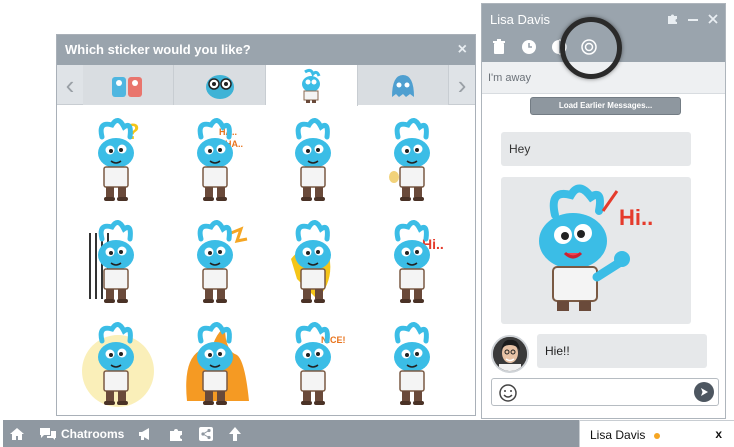 This screenshot has width=734, height=447. Describe the element at coordinates (499, 47) in the screenshot. I see `trash-icon` at that location.